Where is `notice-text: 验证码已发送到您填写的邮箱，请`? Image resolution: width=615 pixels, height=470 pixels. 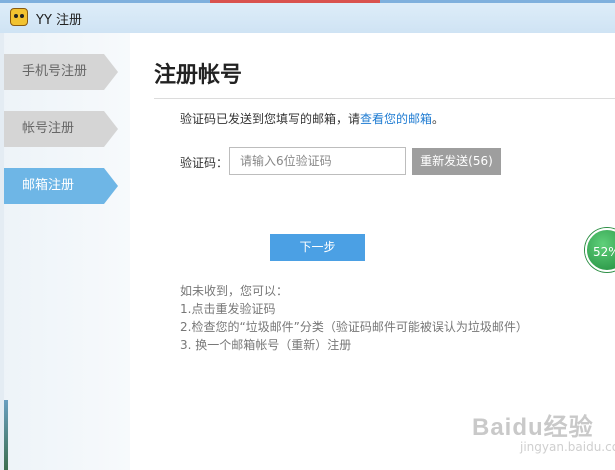 notice-text: 验证码已发送到您填写的邮箱，请 is located at coordinates (270, 119).